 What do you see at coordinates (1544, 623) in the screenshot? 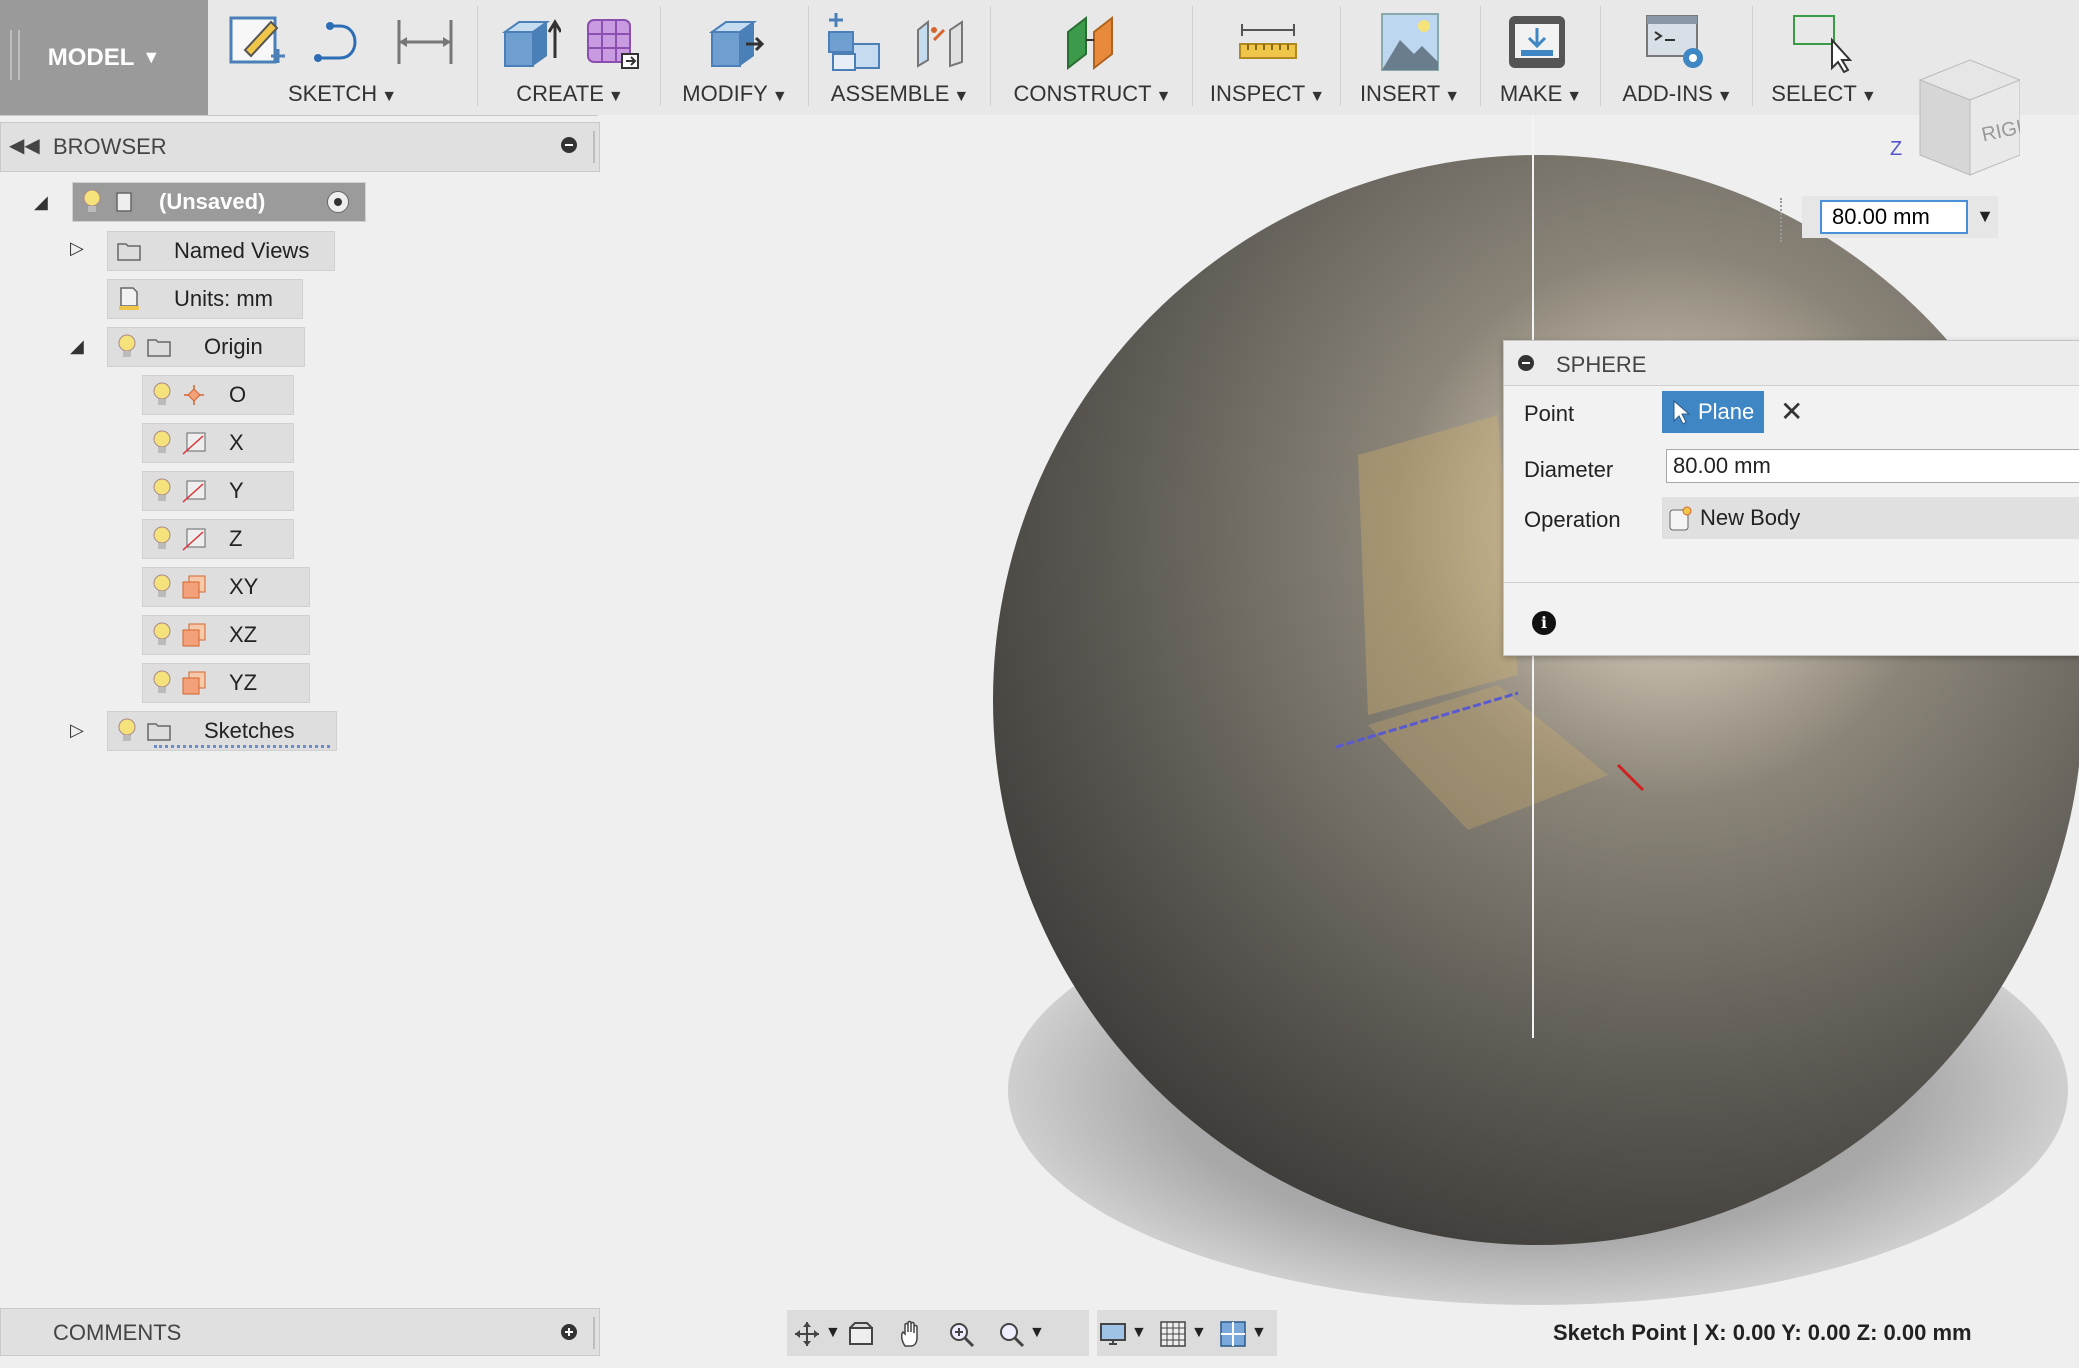
I see `info-icon: i` at bounding box center [1544, 623].